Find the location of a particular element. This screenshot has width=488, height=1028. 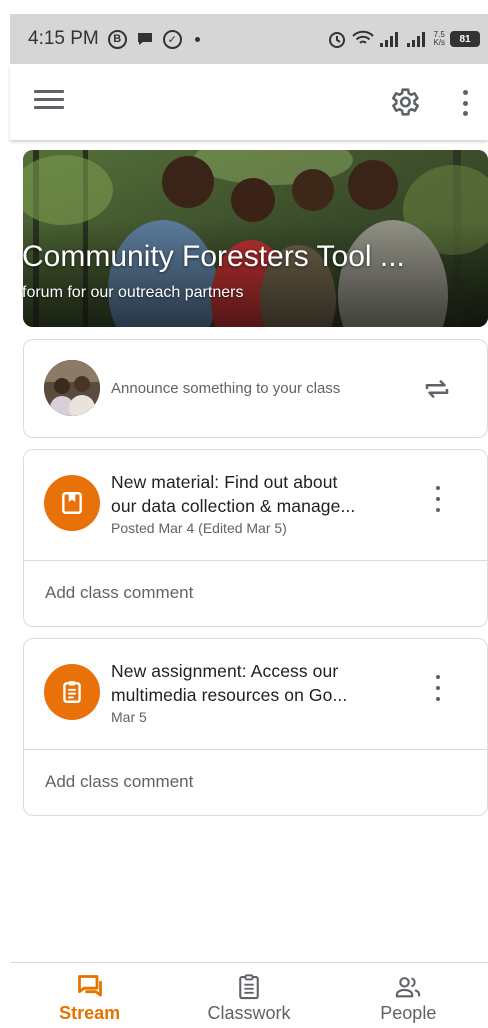

assignment-clipboard-icon is located at coordinates (72, 692).